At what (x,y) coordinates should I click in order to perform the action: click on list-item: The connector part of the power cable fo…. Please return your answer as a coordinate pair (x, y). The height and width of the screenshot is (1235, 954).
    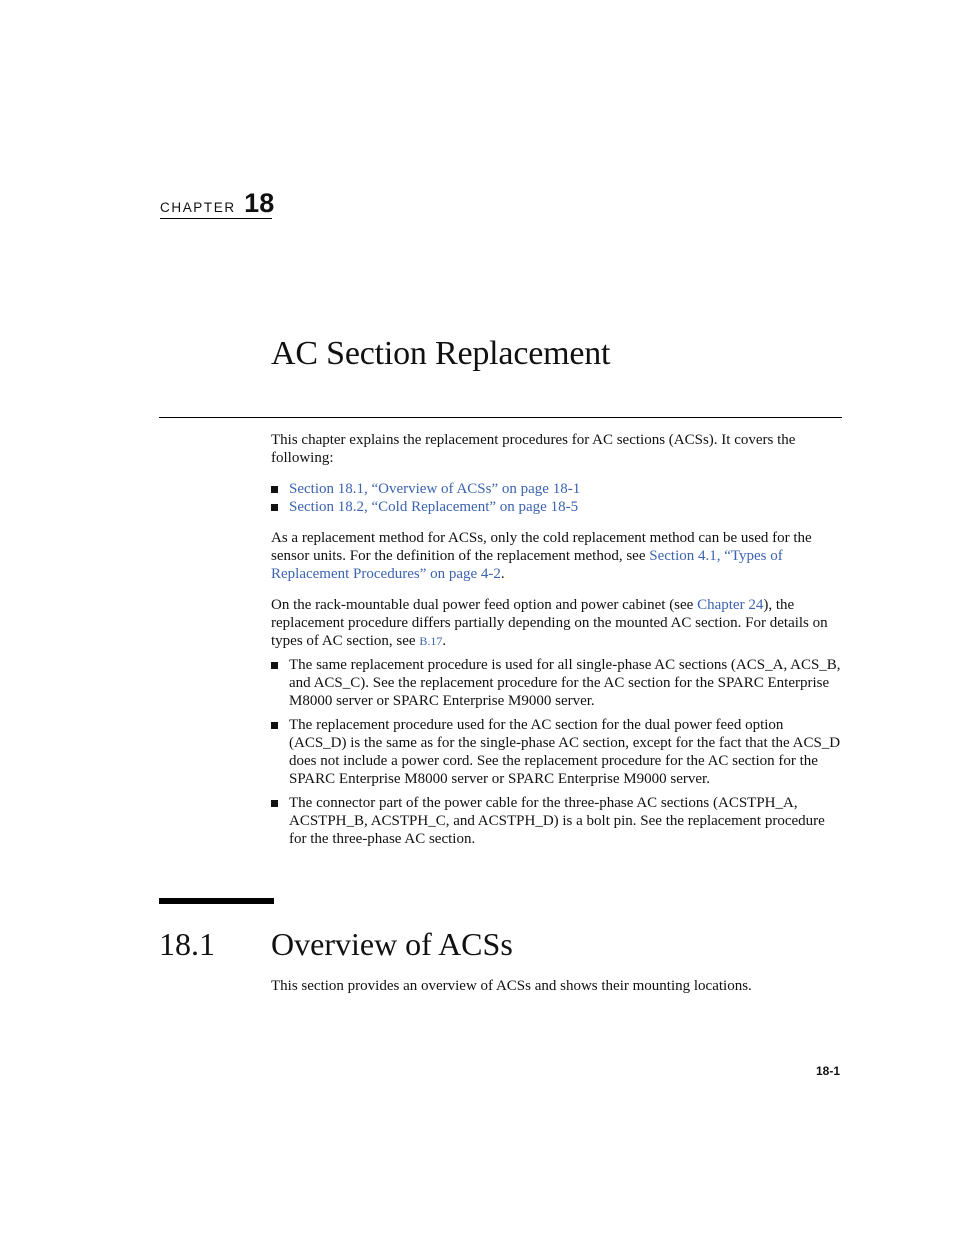
    Looking at the image, I should click on (557, 821).